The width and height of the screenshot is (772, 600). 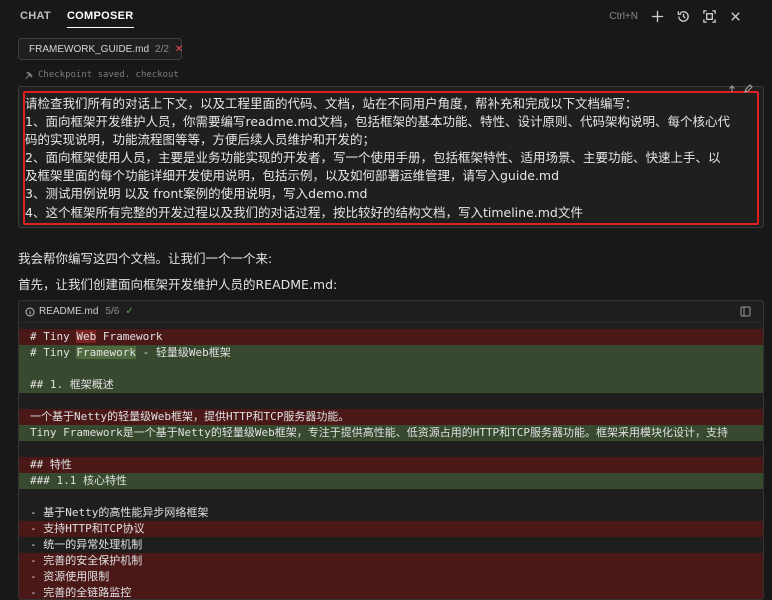 I want to click on code-block-header: README.md 5/6 ✓, so click(x=391, y=312).